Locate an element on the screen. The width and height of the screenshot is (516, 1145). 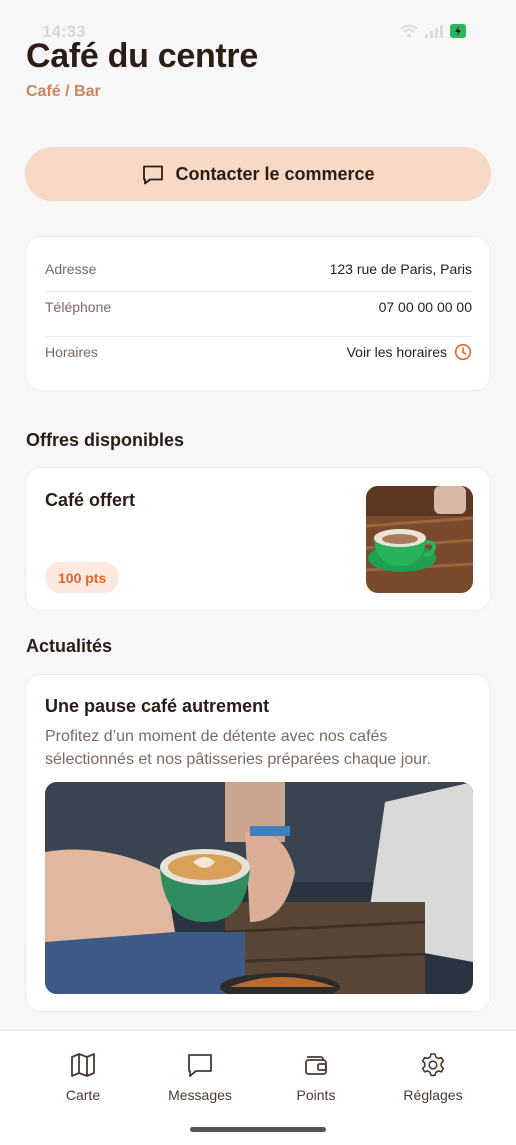
news-section-title: Actualités is located at coordinates (69, 646).